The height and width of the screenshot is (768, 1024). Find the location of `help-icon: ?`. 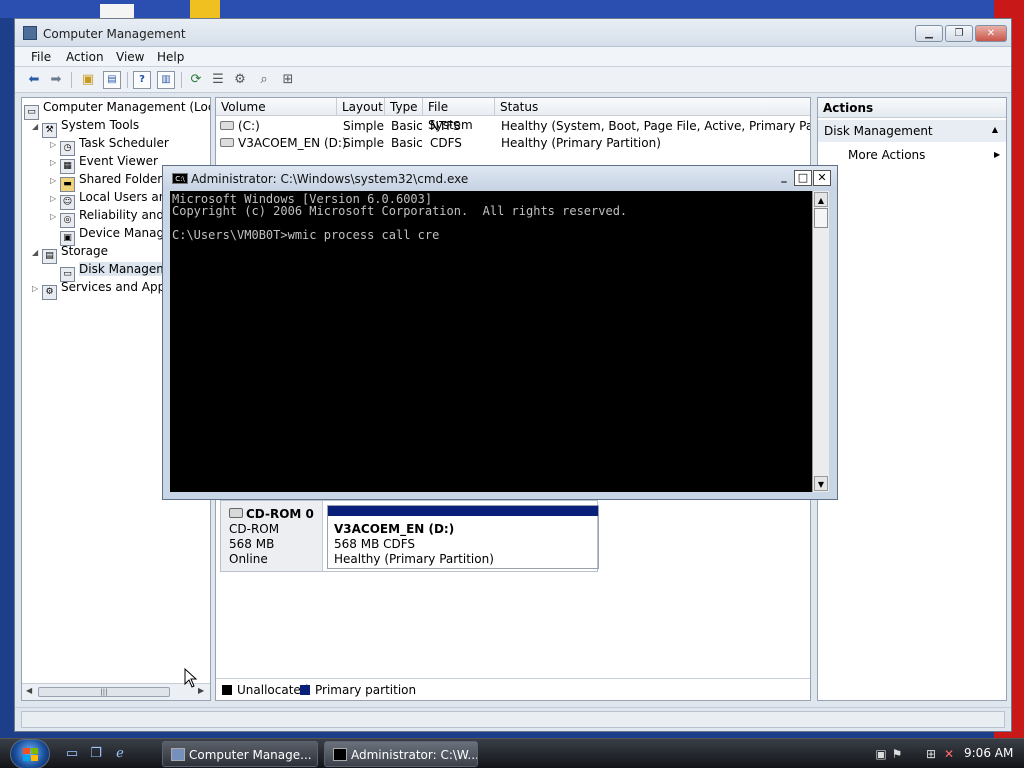

help-icon: ? is located at coordinates (142, 80).